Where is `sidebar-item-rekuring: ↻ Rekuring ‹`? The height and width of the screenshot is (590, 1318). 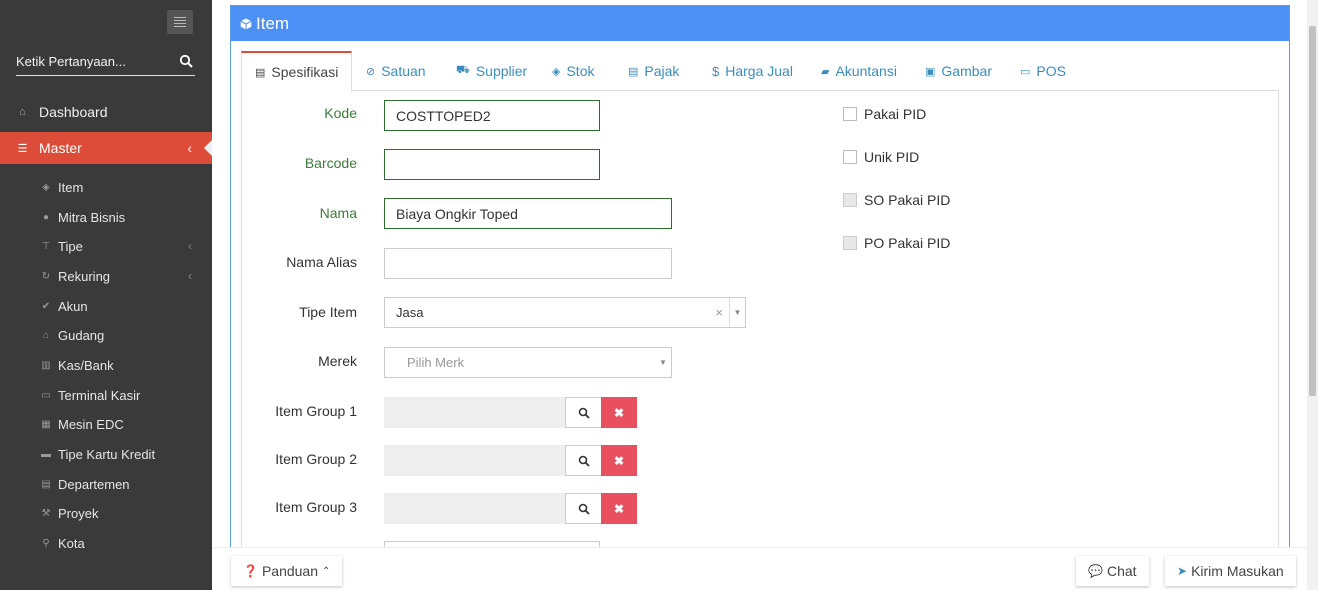 sidebar-item-rekuring: ↻ Rekuring ‹ is located at coordinates (106, 276).